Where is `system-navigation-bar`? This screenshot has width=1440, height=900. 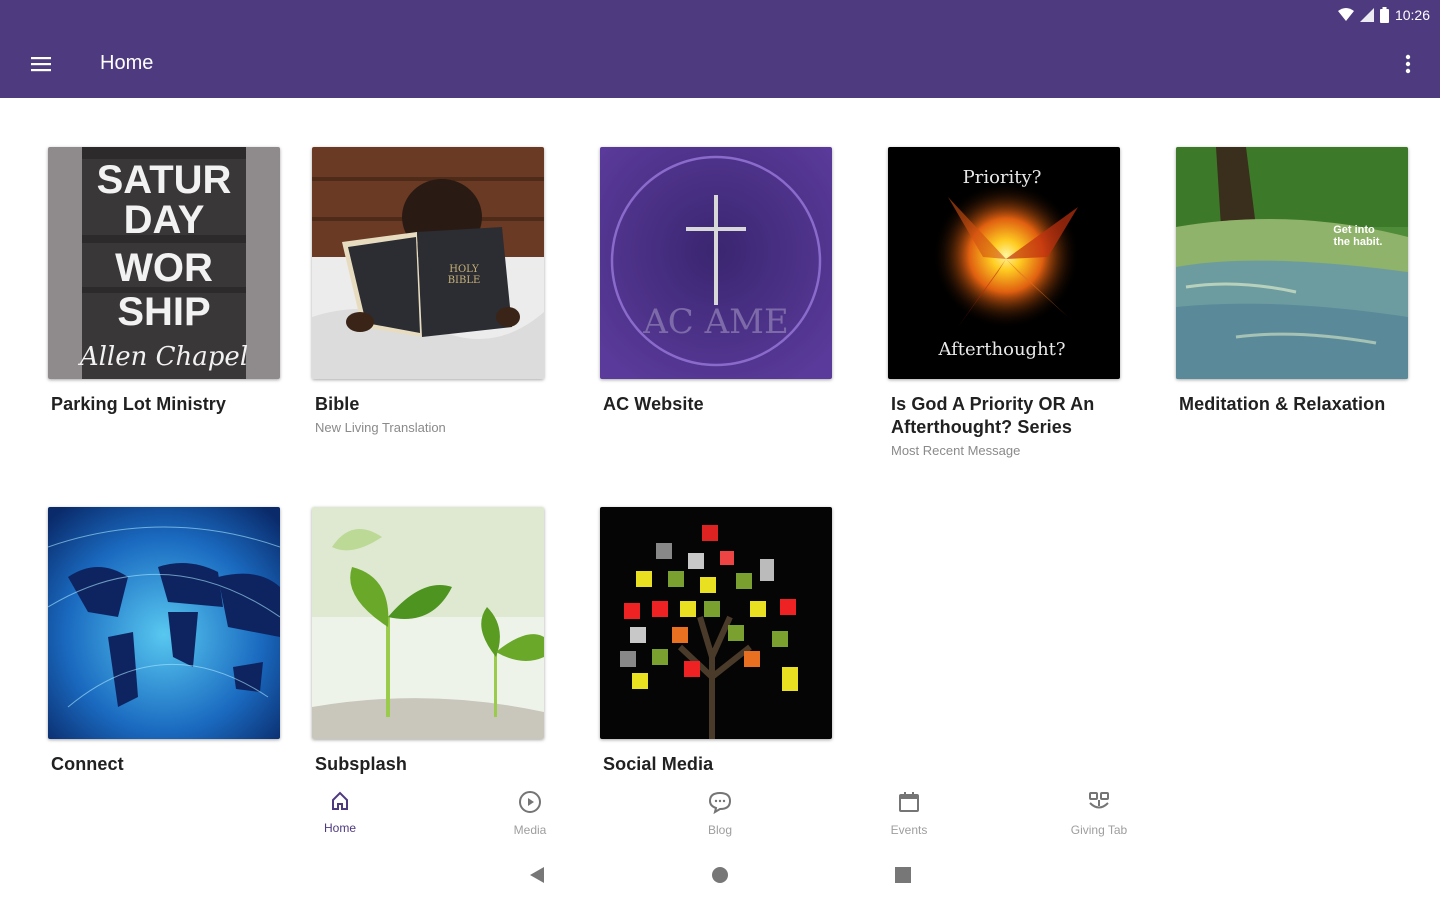
system-navigation-bar is located at coordinates (720, 875).